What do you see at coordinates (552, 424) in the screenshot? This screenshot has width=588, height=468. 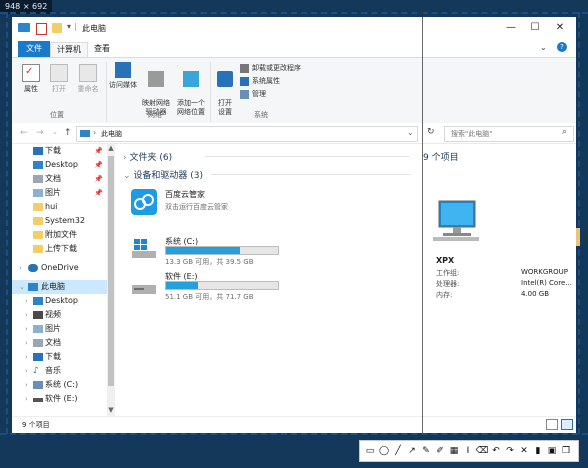 I see `details-view-icon` at bounding box center [552, 424].